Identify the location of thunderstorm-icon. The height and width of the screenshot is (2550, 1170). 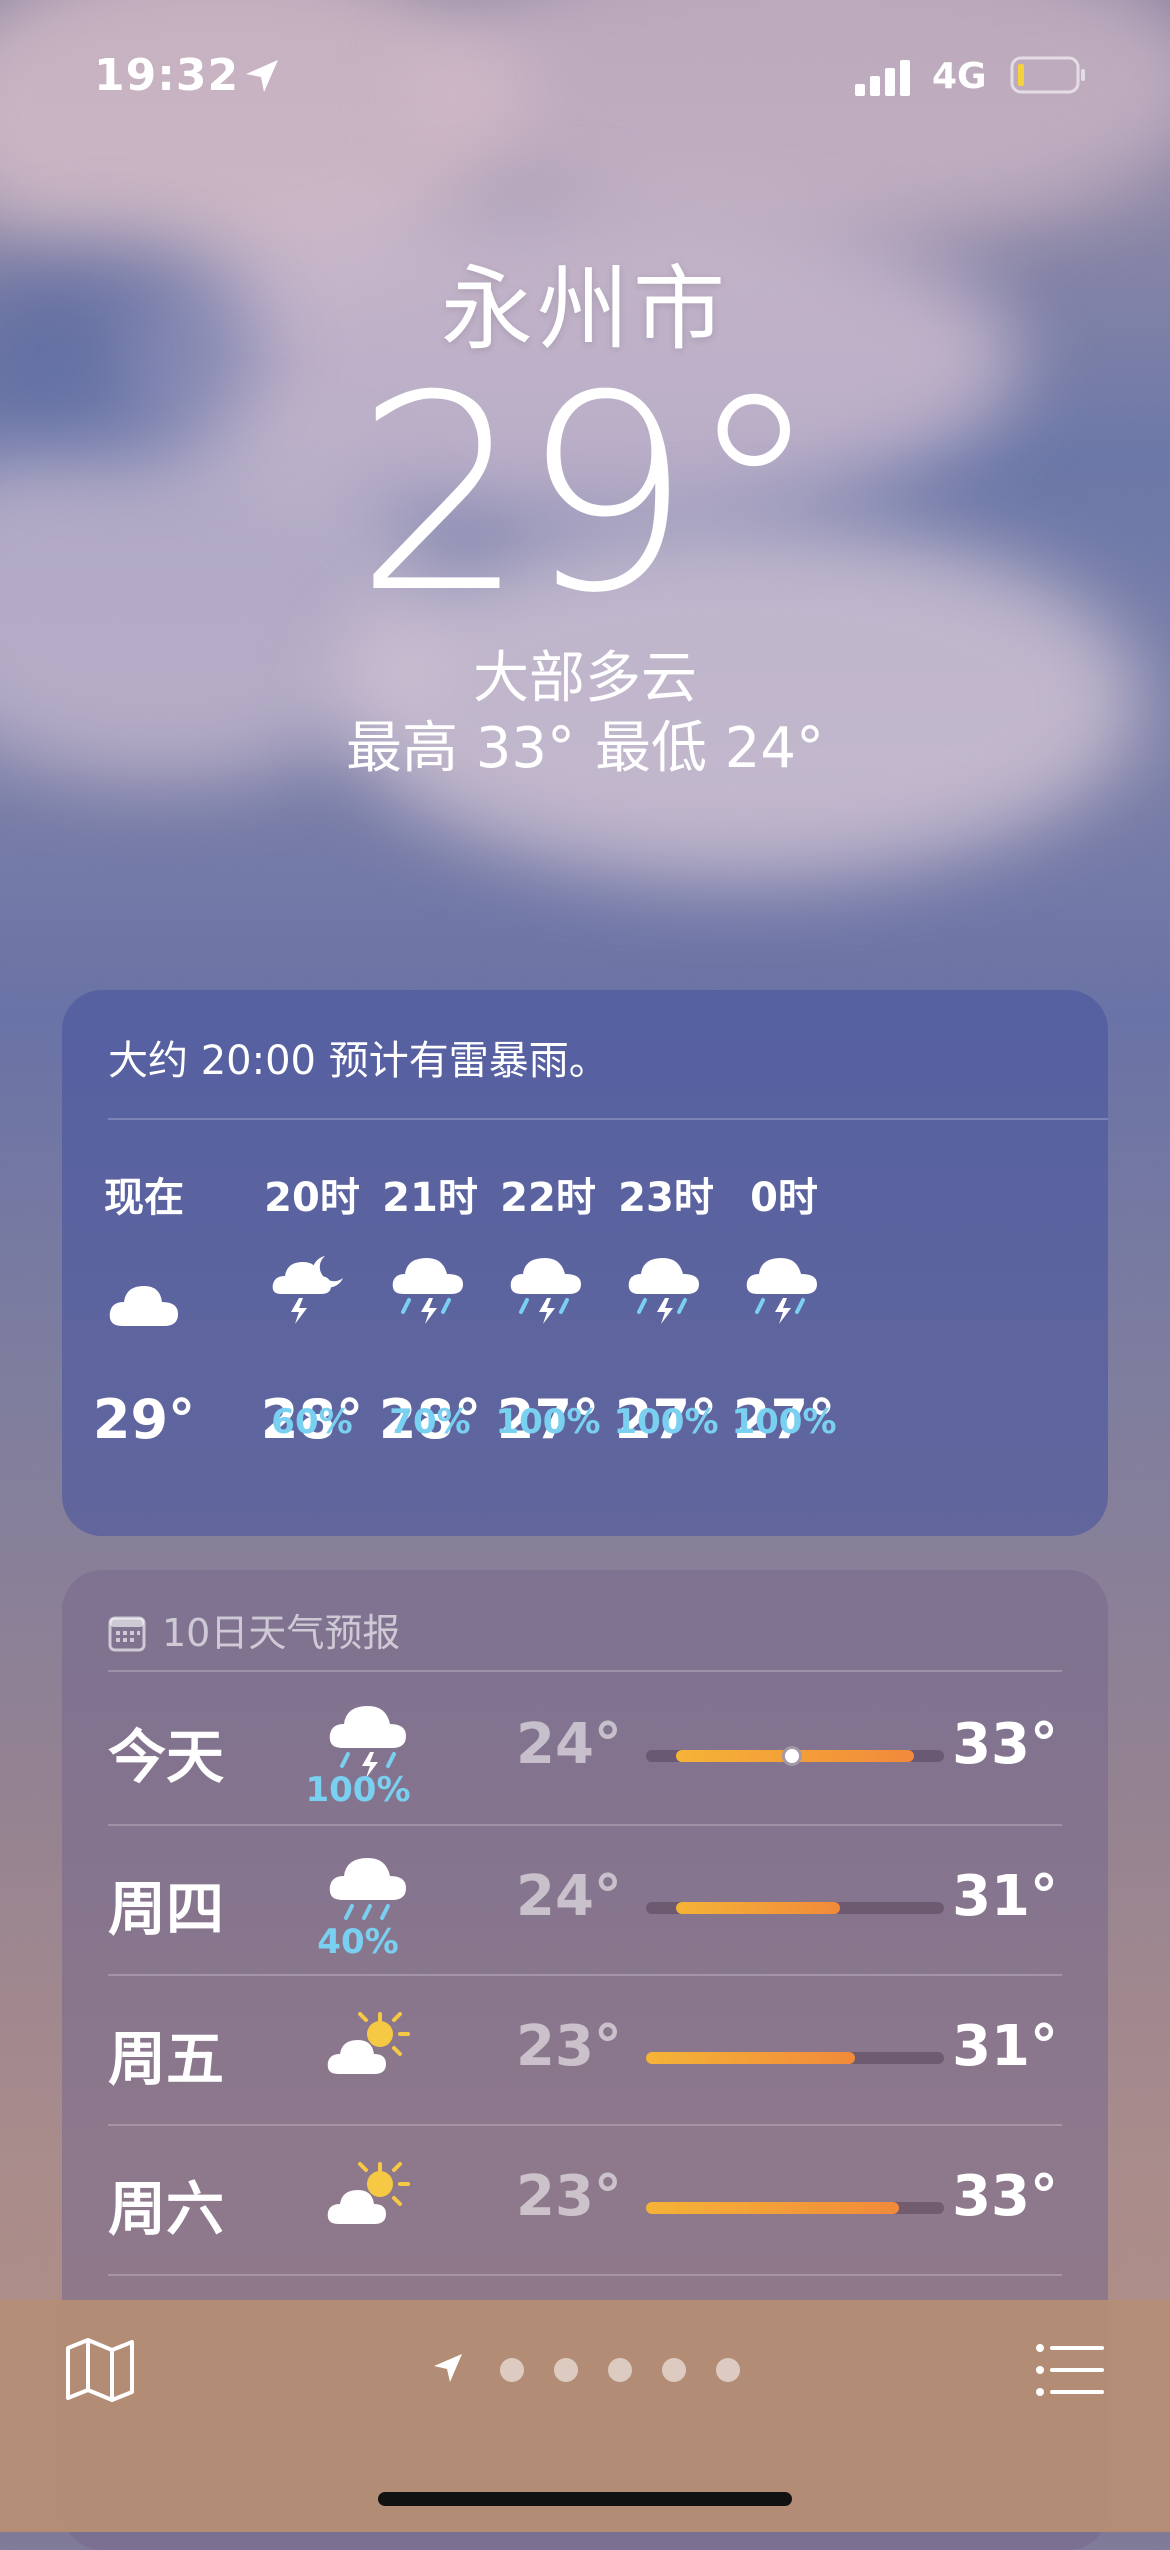
(781, 1291).